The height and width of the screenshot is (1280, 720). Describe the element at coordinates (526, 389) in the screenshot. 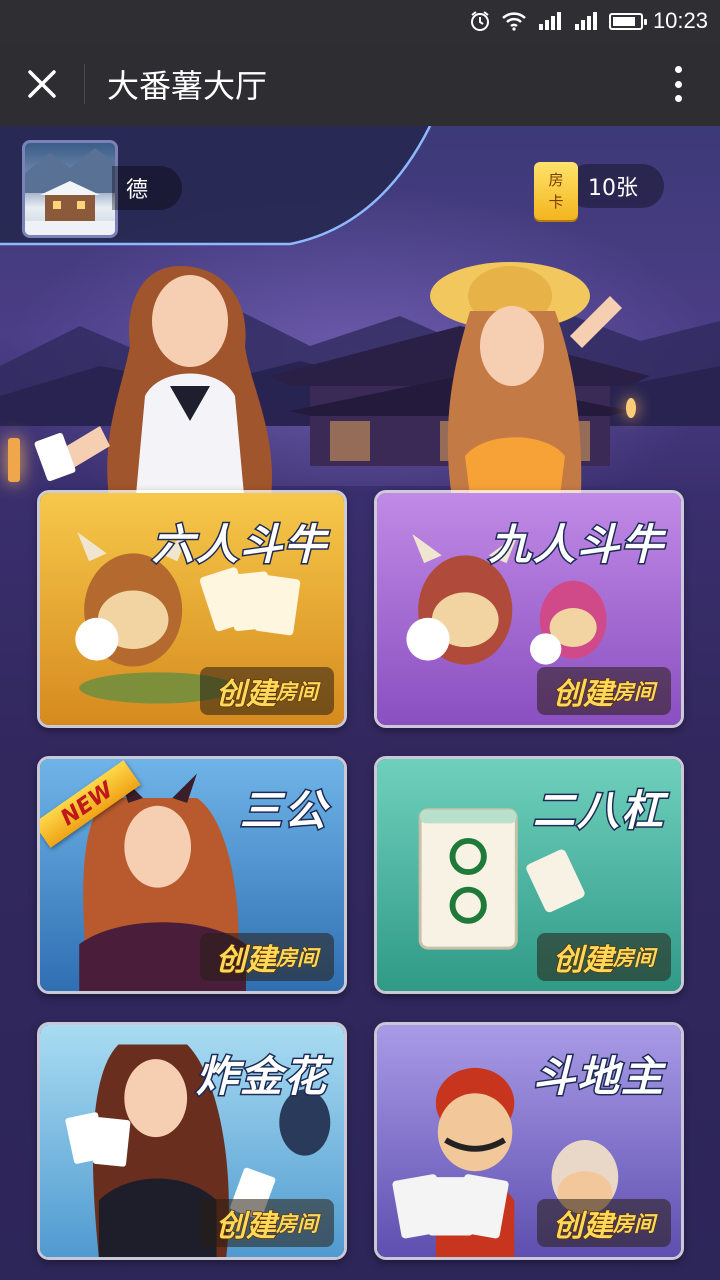

I see `hostess-right-illustration` at that location.